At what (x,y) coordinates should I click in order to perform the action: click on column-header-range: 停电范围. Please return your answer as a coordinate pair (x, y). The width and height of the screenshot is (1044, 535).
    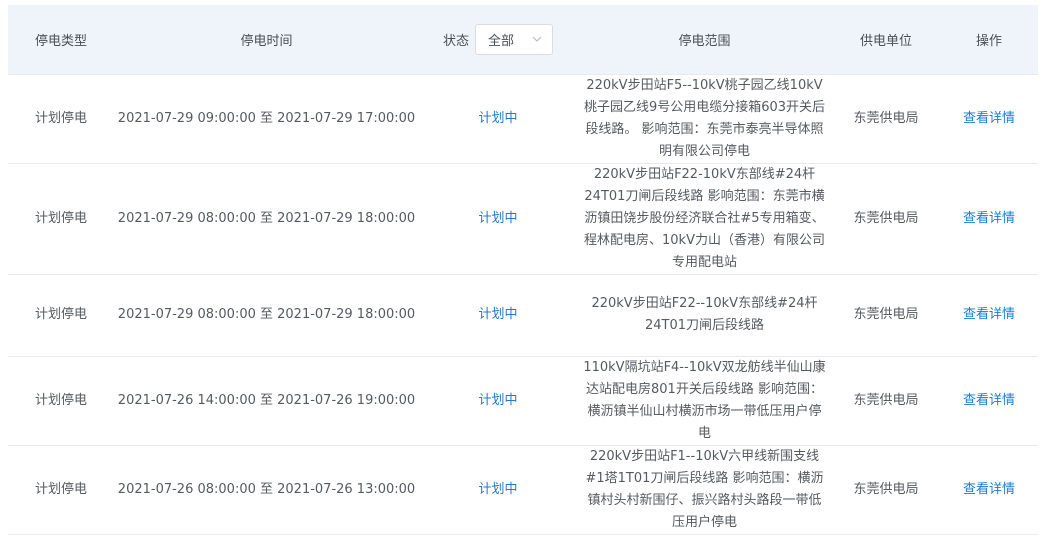
    Looking at the image, I should click on (704, 41).